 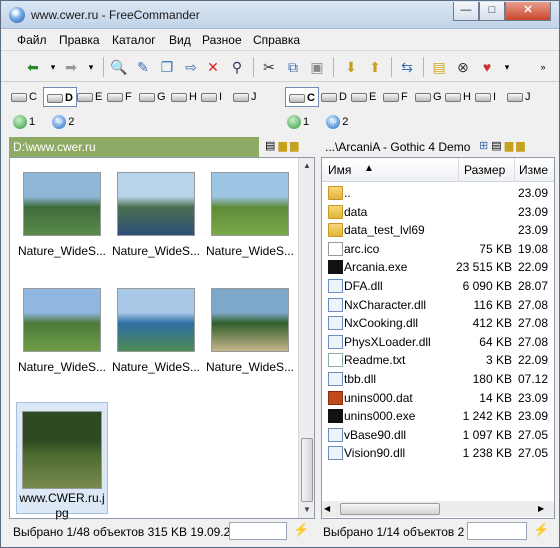 What do you see at coordinates (222, 40) in the screenshot?
I see `menu-misc: Разное` at bounding box center [222, 40].